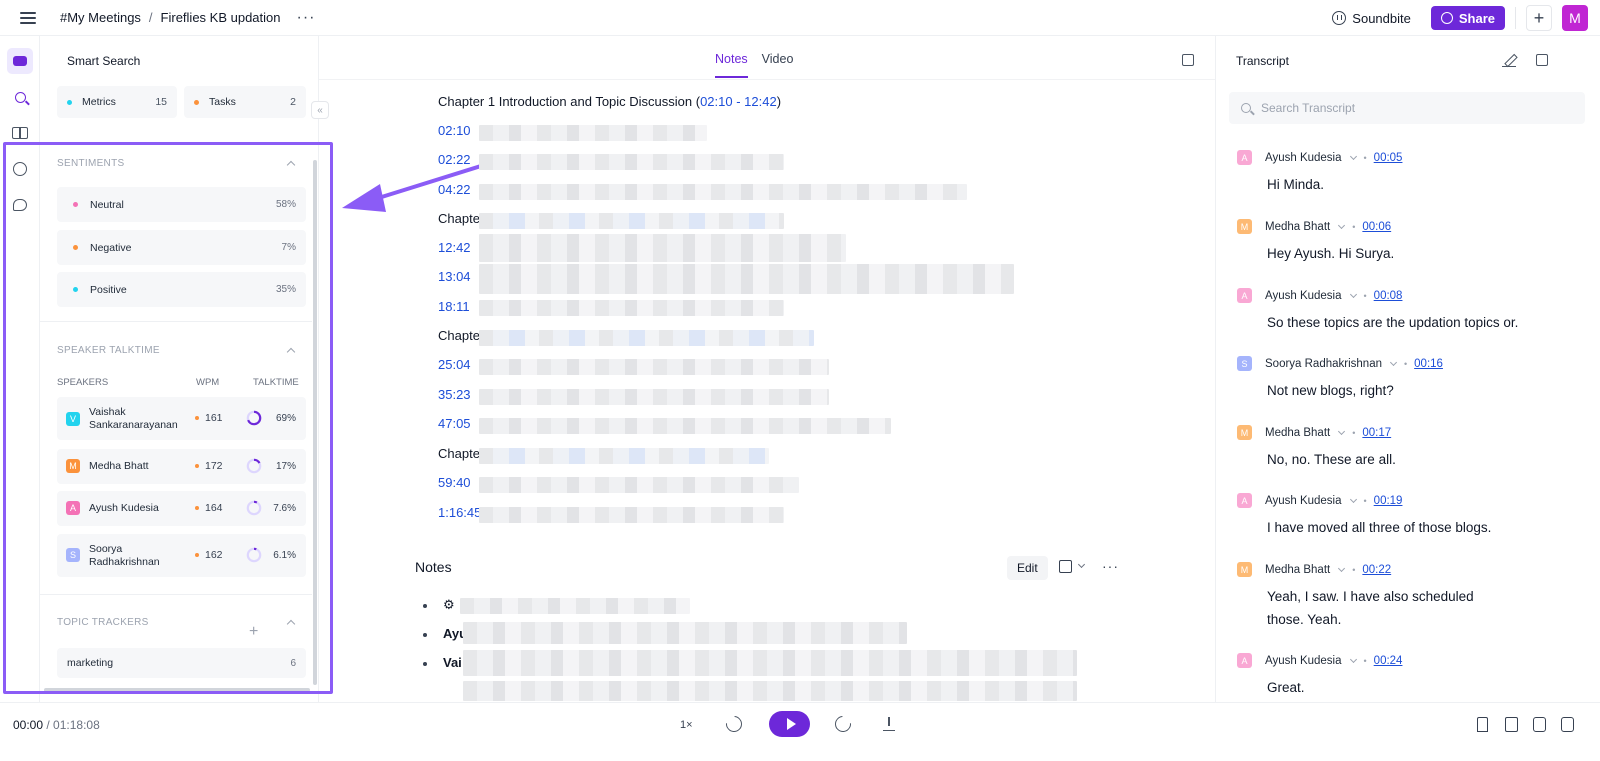 The height and width of the screenshot is (761, 1600). I want to click on rail-ai-button, so click(20, 61).